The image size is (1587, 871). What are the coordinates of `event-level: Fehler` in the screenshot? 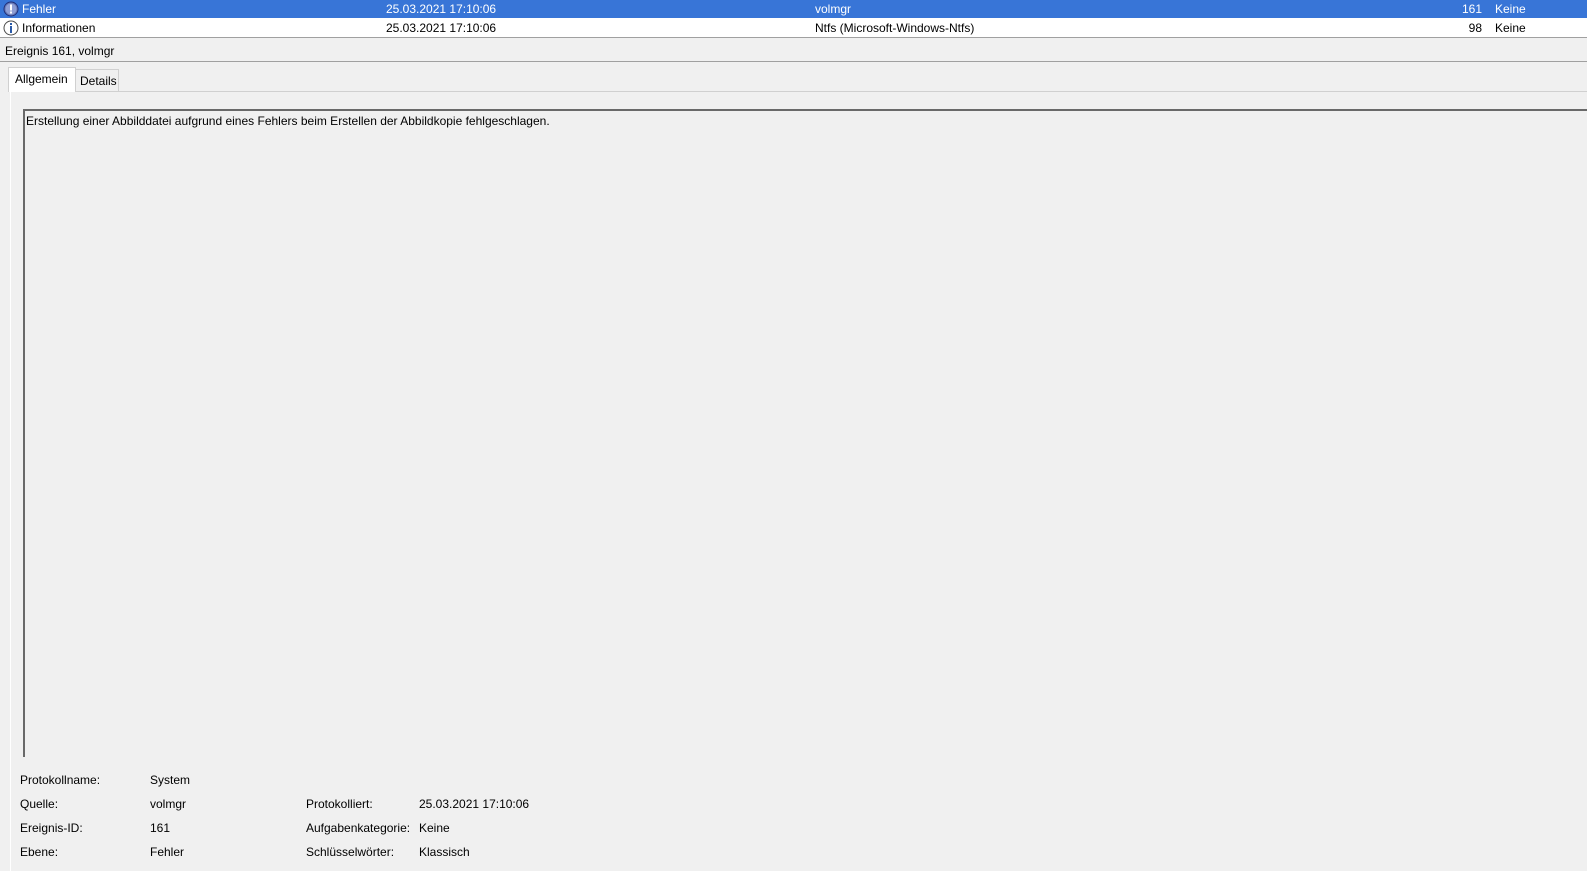 It's located at (39, 9).